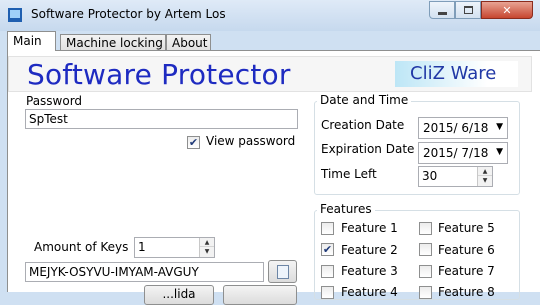 The width and height of the screenshot is (540, 305). I want to click on creation-date-label: Creation Date, so click(363, 125).